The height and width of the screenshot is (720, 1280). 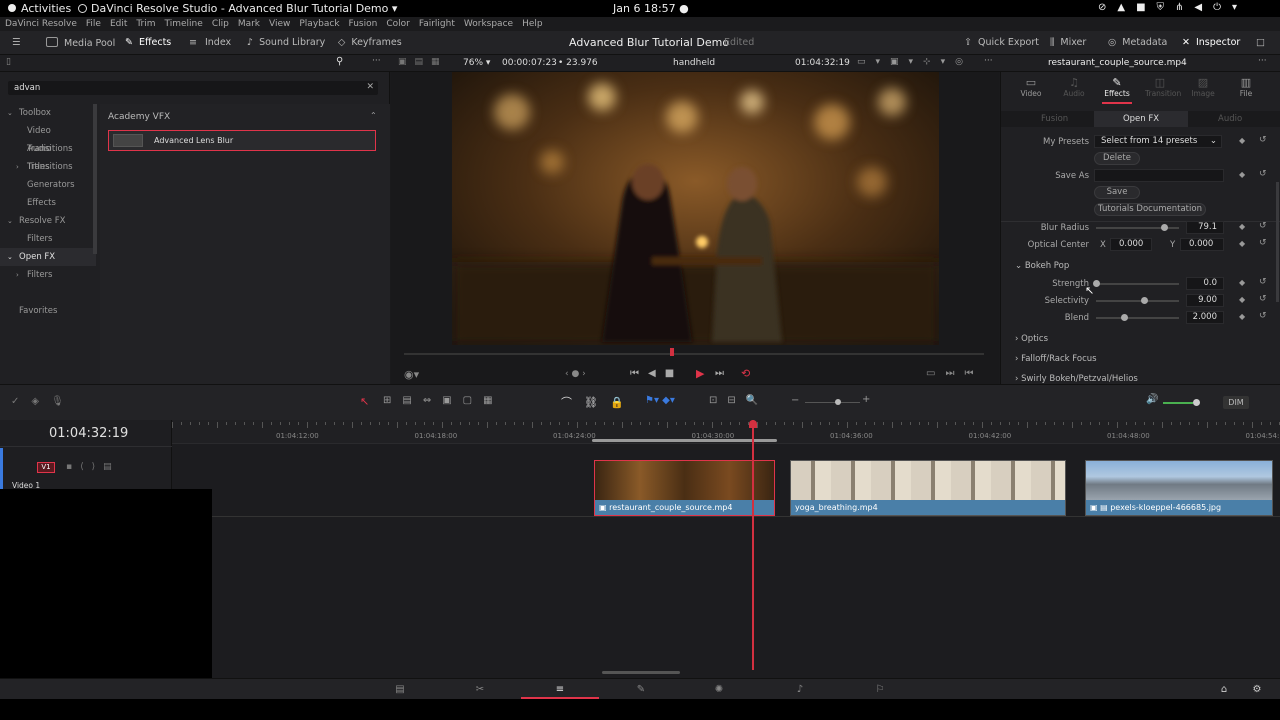 I want to click on viewer-clip-name: handheld, so click(x=694, y=63).